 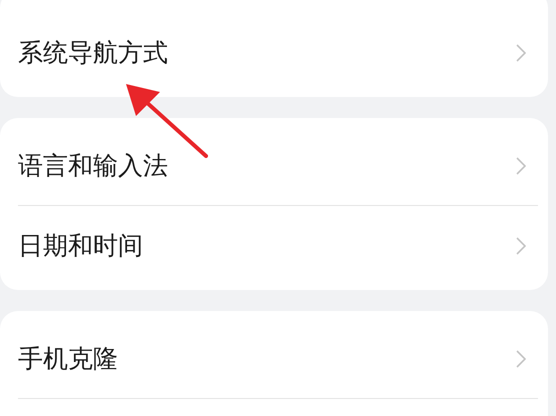 I want to click on item-label: 日期和时间, so click(x=80, y=246).